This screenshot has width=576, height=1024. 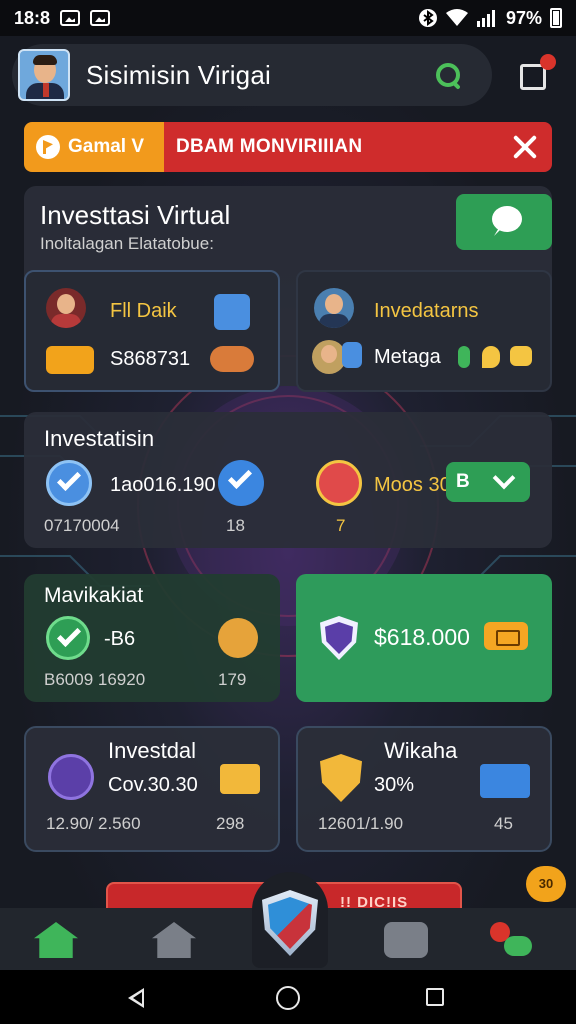 What do you see at coordinates (232, 679) in the screenshot?
I see `mavikakiat-sub2: 179` at bounding box center [232, 679].